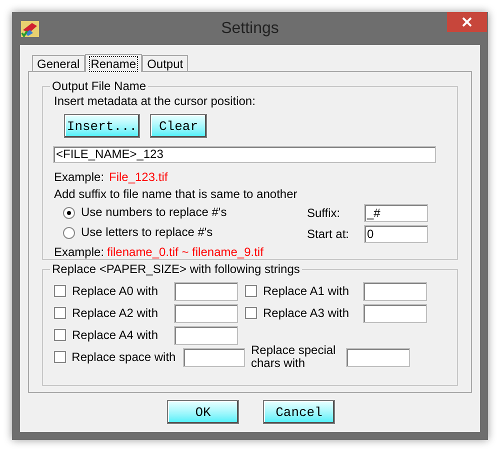  Describe the element at coordinates (147, 232) in the screenshot. I see `radio-label: Use letters to replace #'s` at that location.